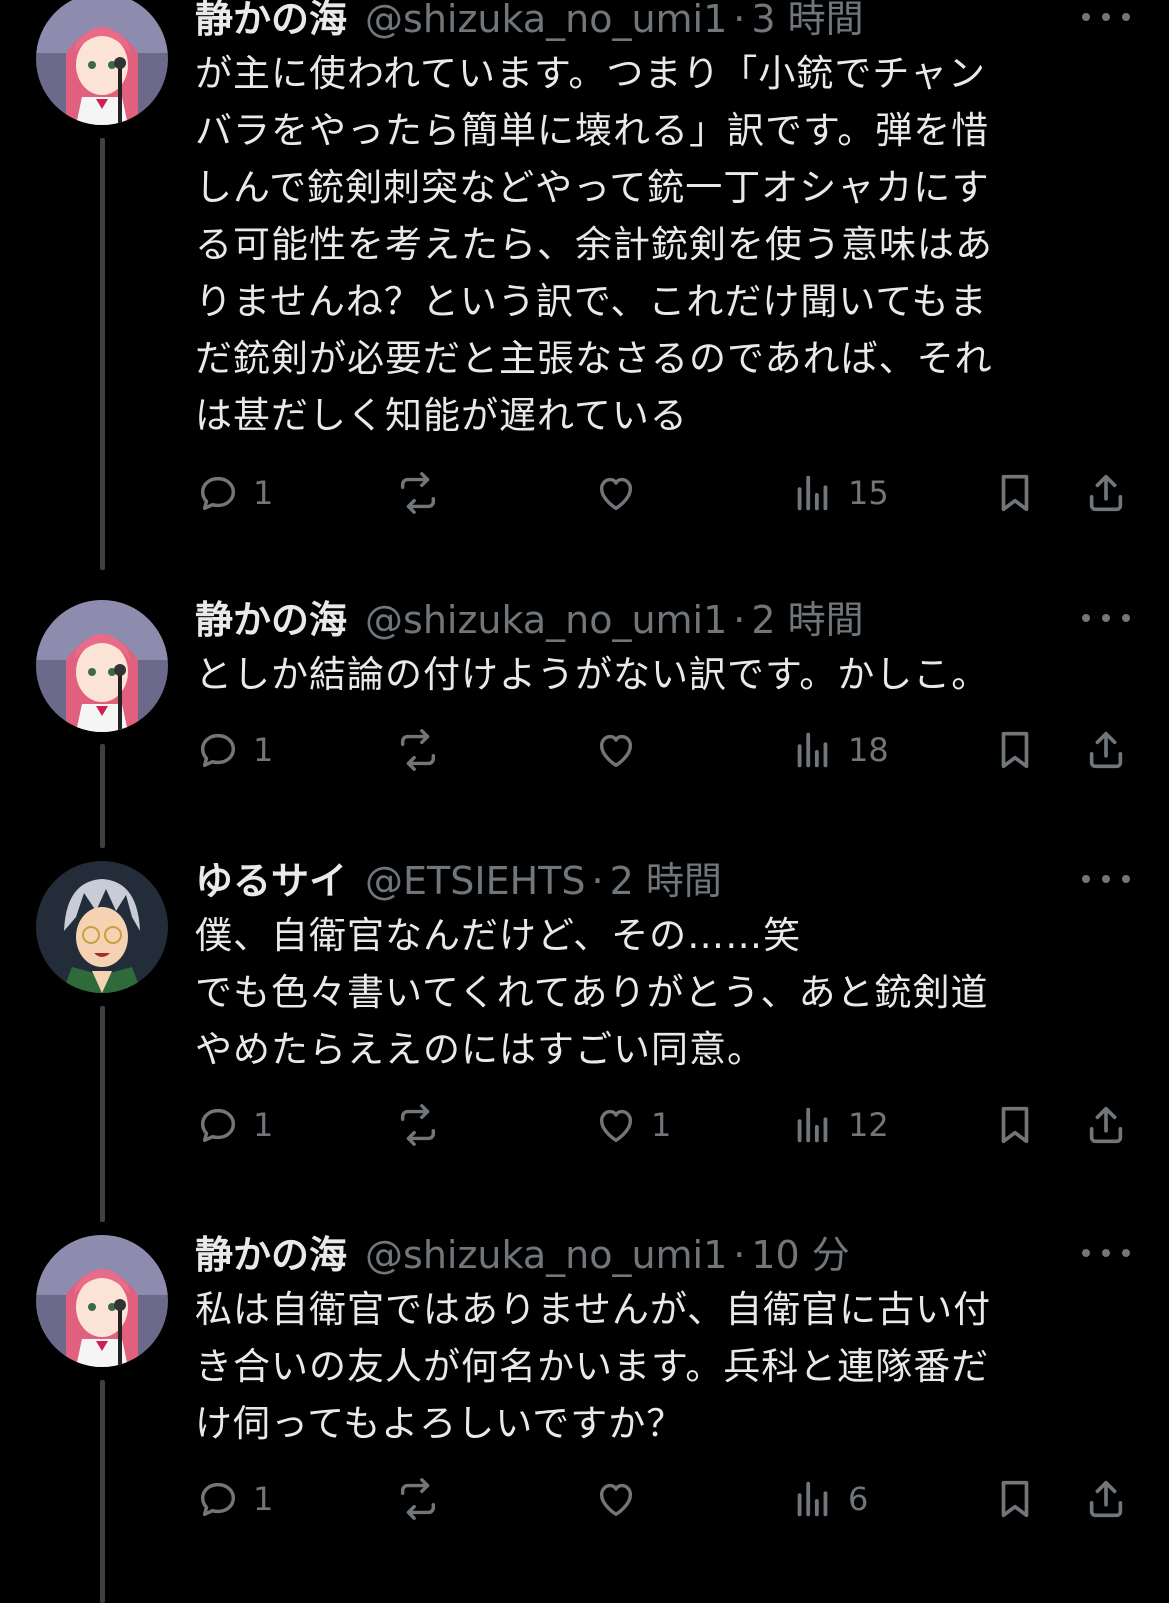  I want to click on tweet-header: 静かの海 @shizuka_no_umi1 · 3 時間, so click(529, 22).